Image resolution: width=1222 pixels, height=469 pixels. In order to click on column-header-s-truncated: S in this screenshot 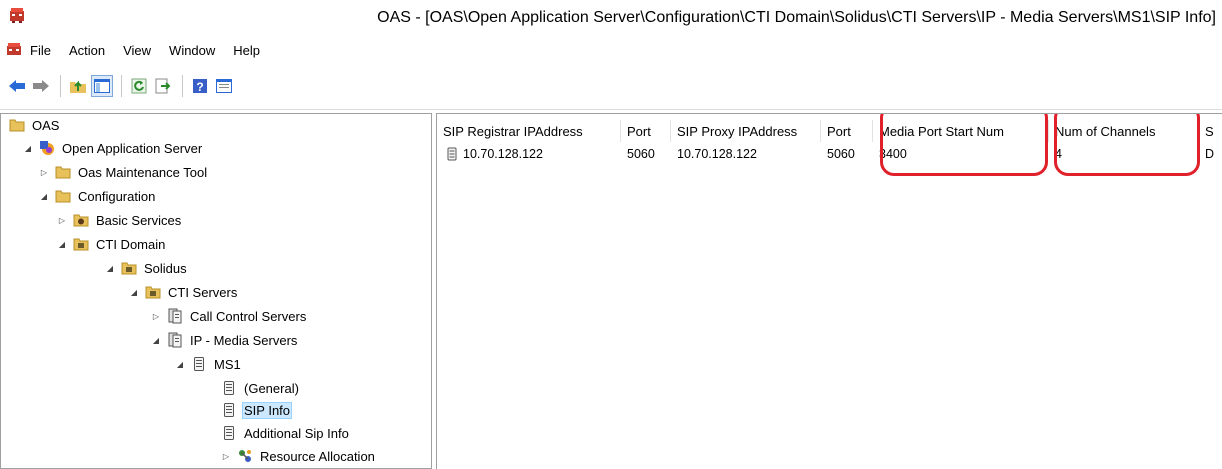, I will do `click(1210, 131)`.